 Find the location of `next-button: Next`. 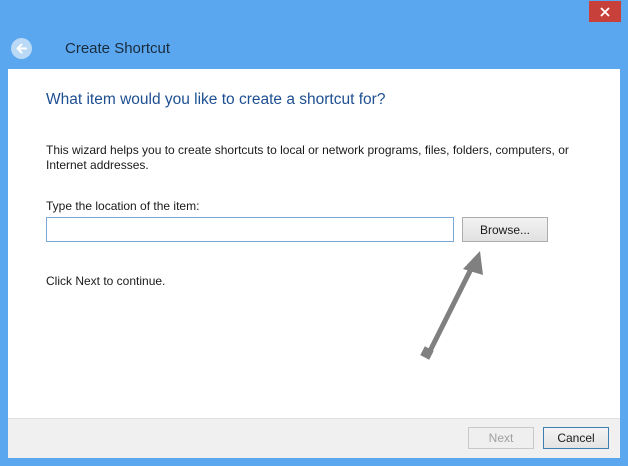

next-button: Next is located at coordinates (501, 438).